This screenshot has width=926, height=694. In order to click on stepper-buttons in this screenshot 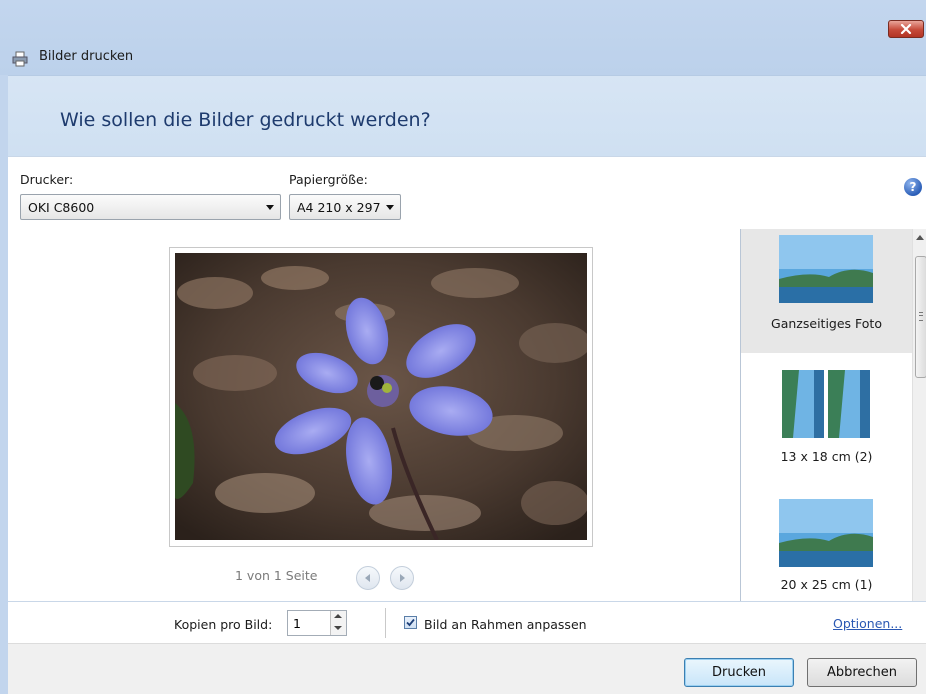, I will do `click(338, 623)`.